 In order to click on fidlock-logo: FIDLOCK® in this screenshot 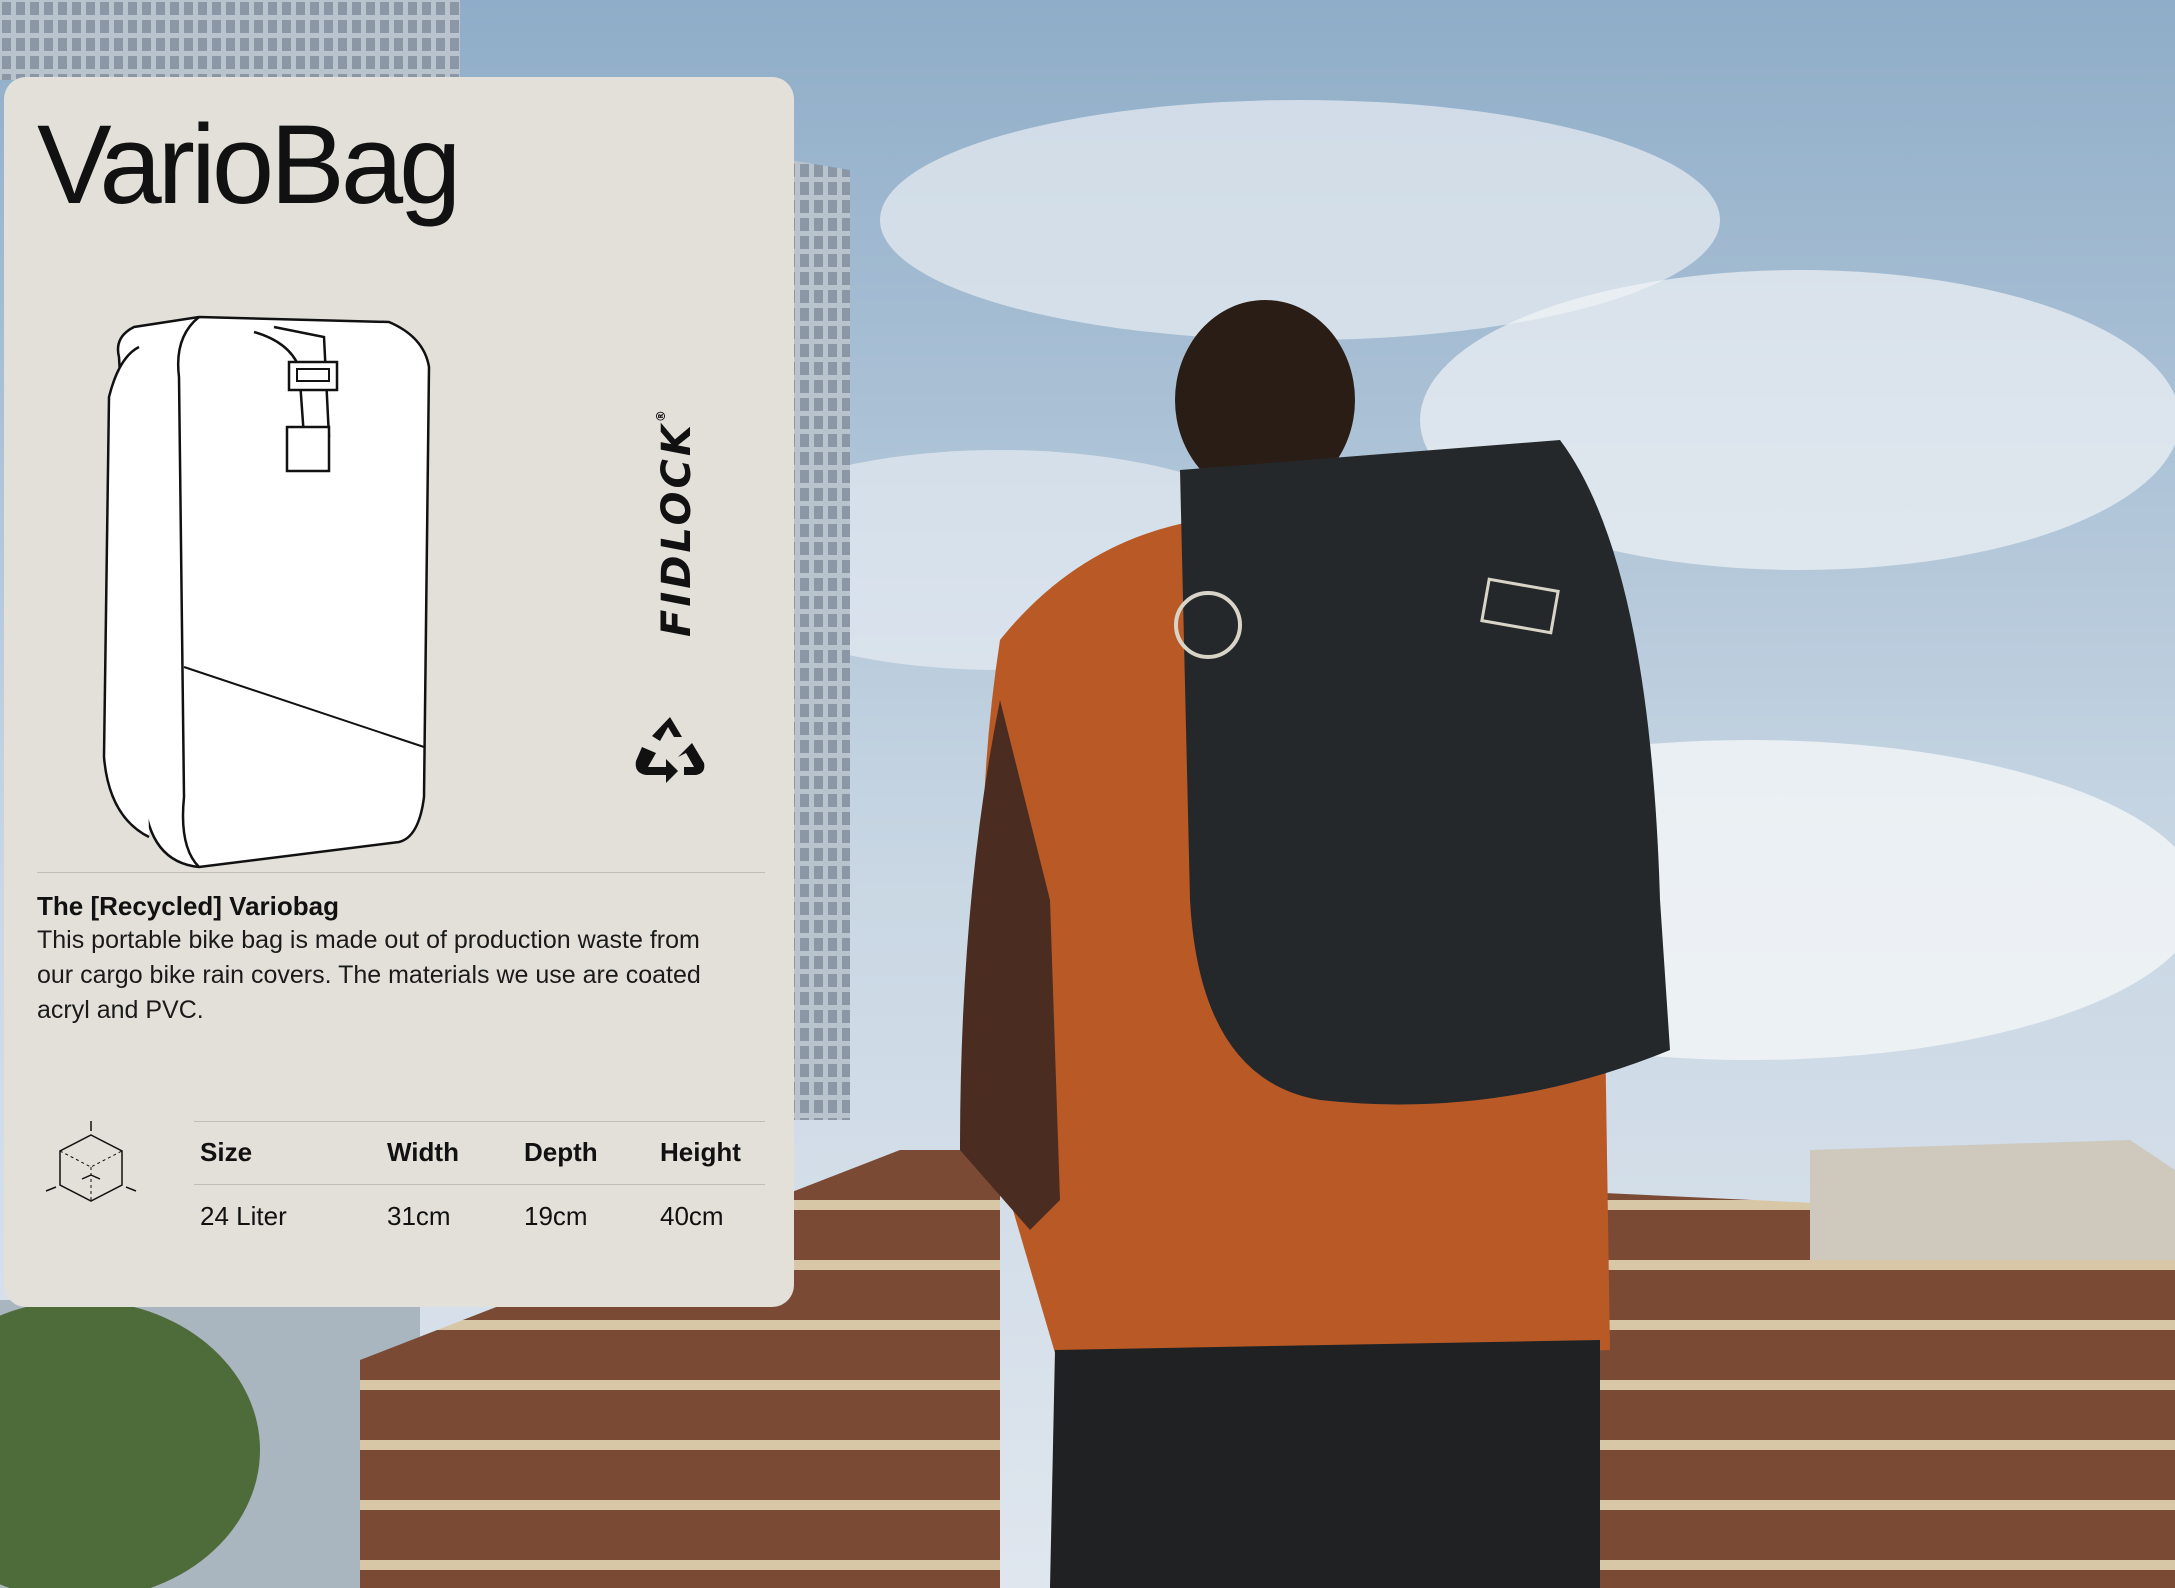, I will do `click(677, 522)`.